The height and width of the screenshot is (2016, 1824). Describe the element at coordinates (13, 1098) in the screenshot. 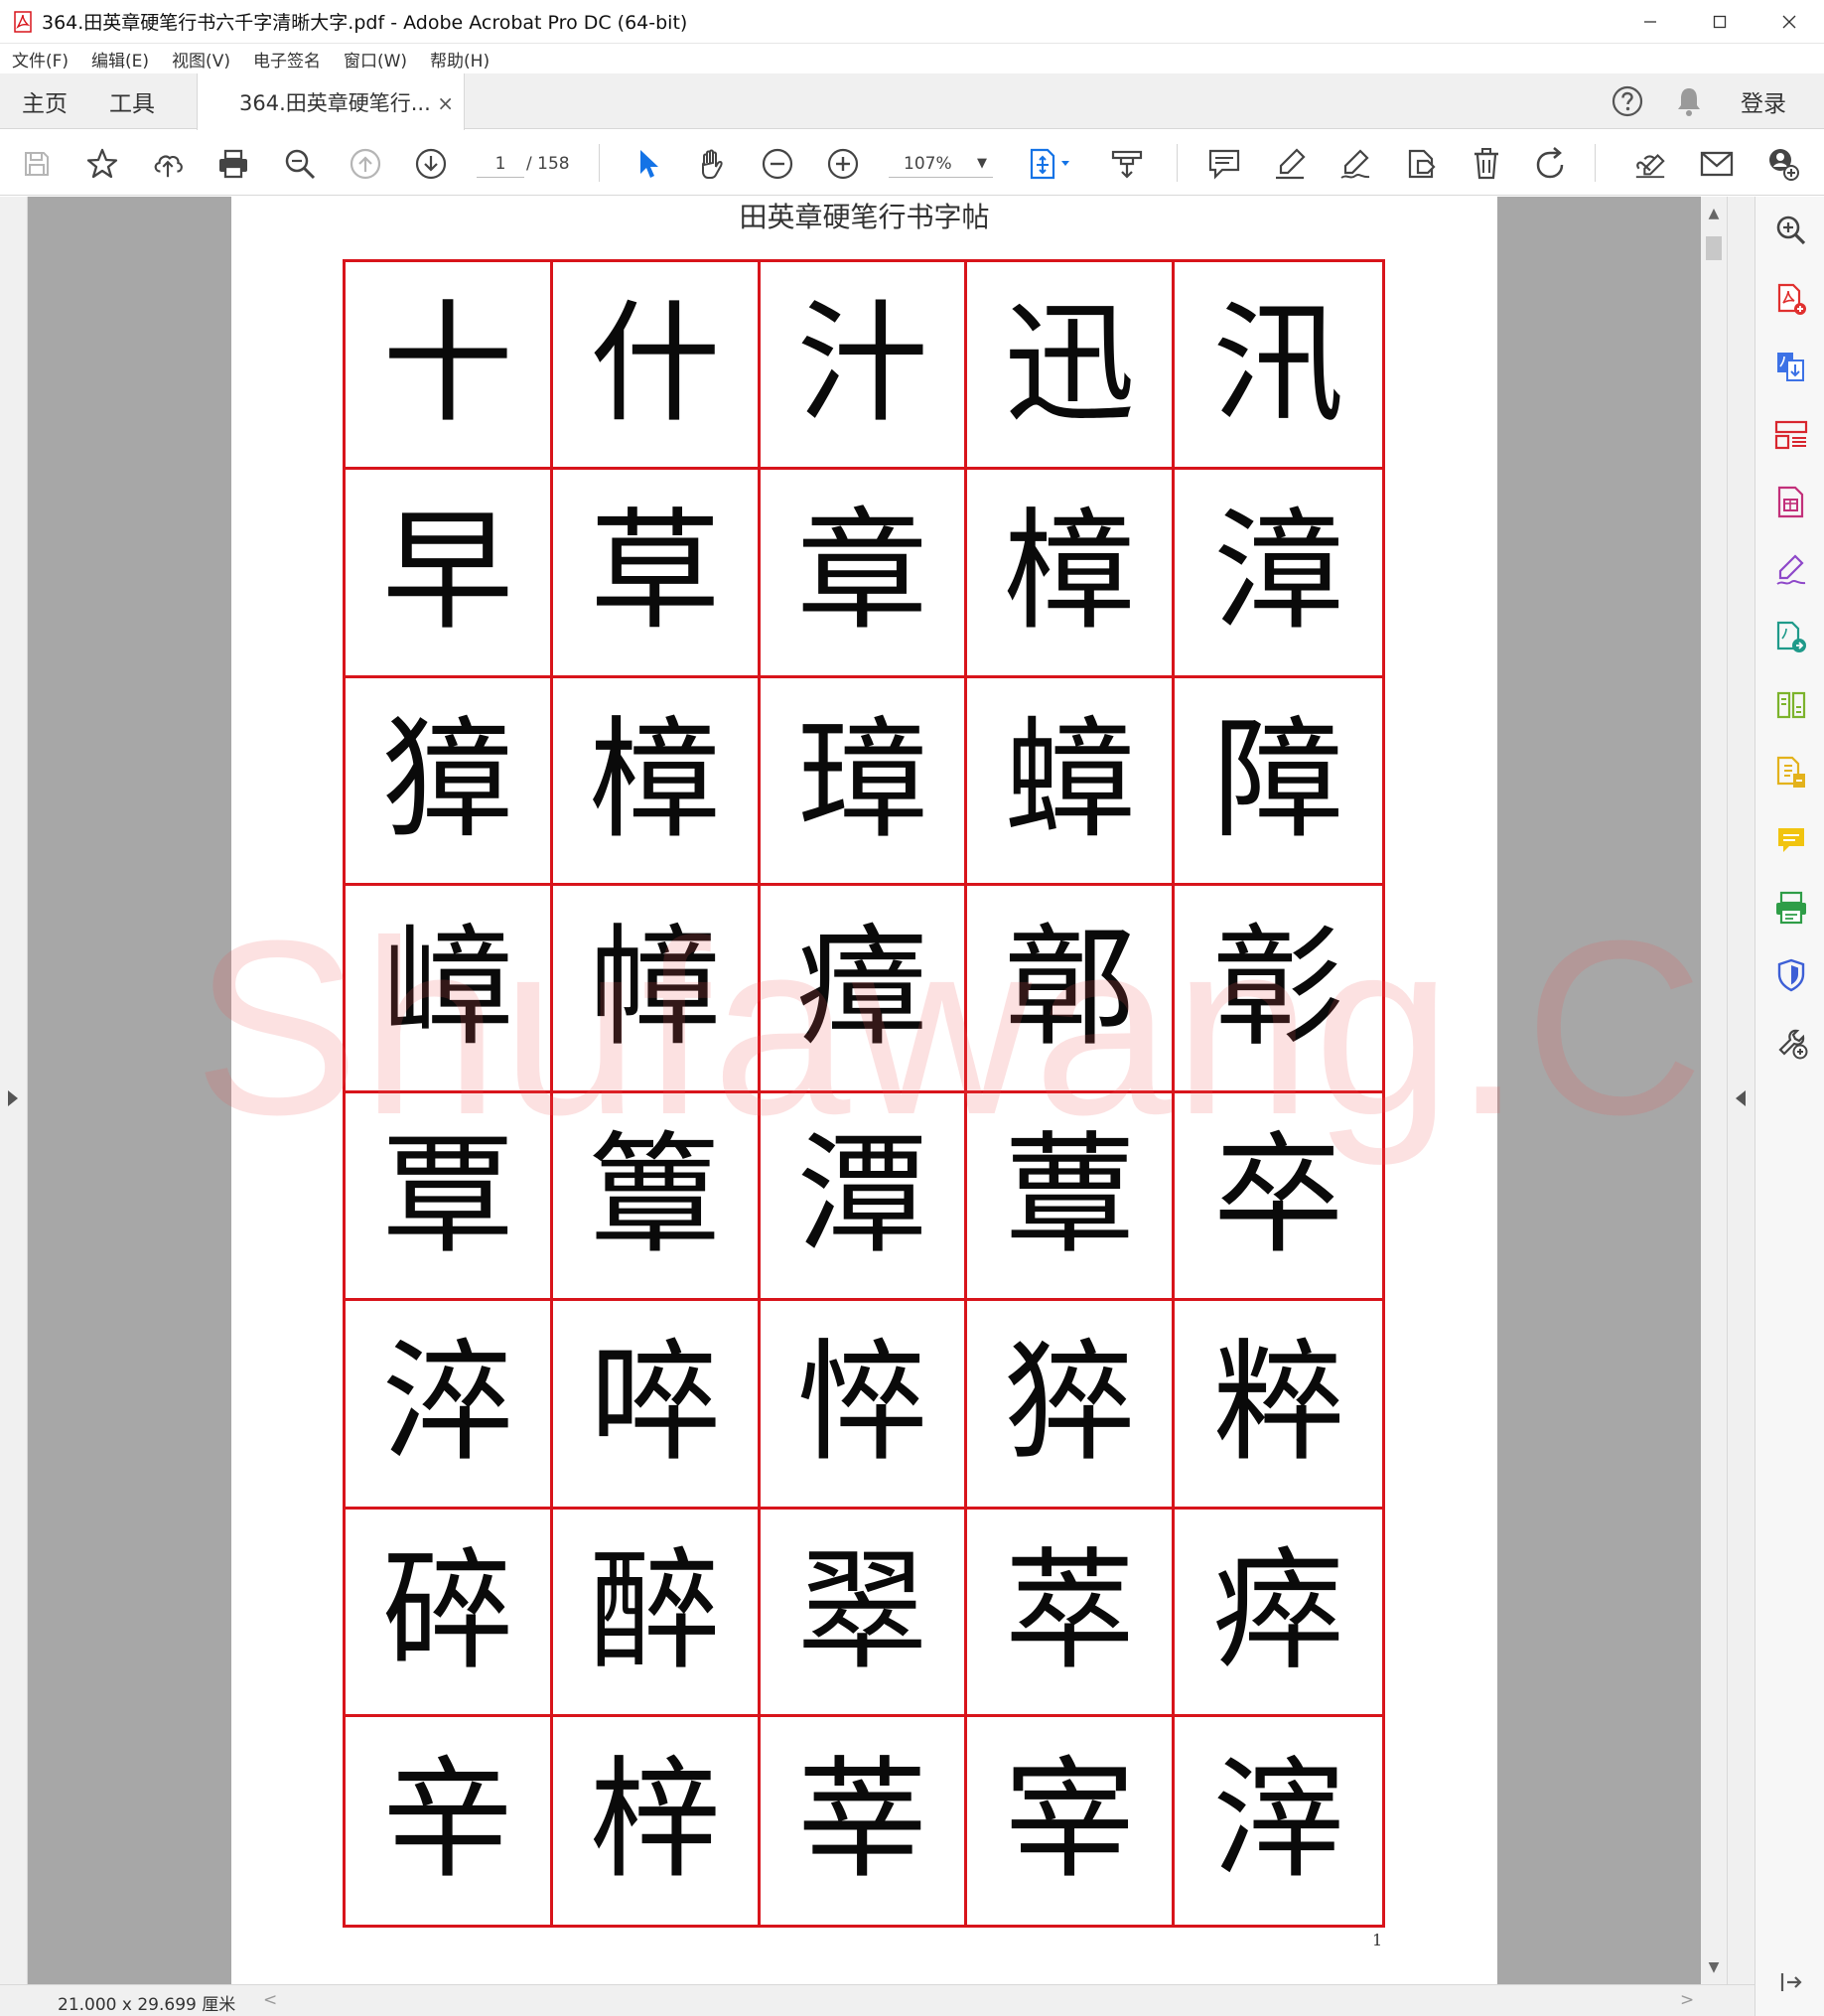

I see `expand-left-icon` at that location.